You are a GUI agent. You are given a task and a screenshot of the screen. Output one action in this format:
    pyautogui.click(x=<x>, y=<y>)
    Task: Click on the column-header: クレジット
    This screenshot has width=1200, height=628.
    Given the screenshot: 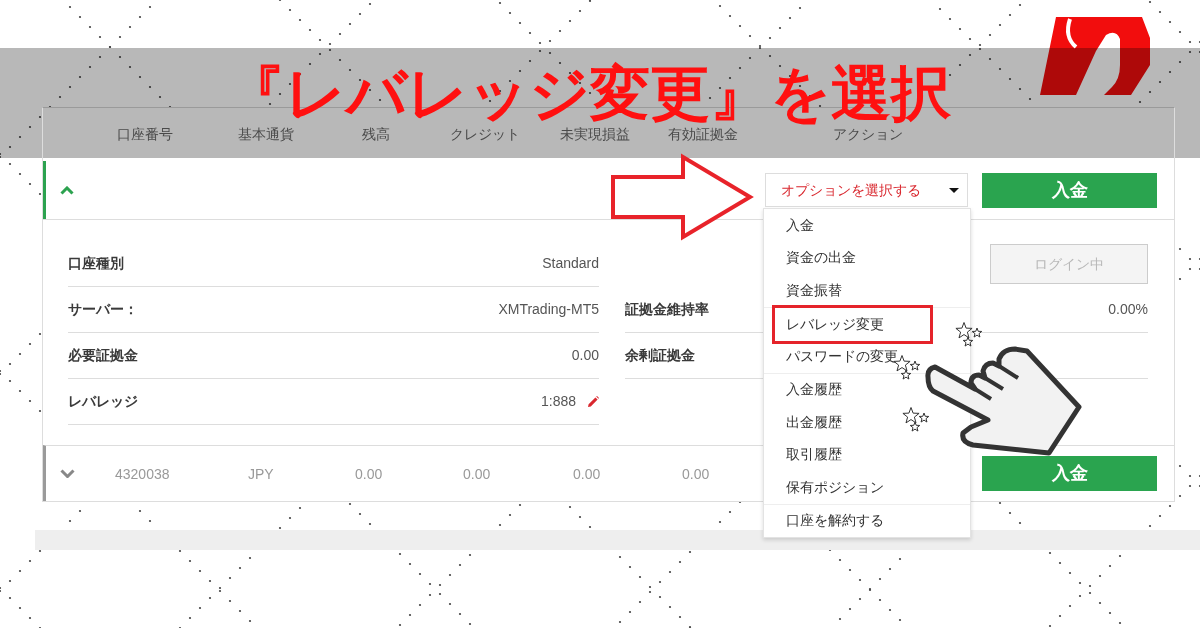 What is the action you would take?
    pyautogui.click(x=485, y=134)
    